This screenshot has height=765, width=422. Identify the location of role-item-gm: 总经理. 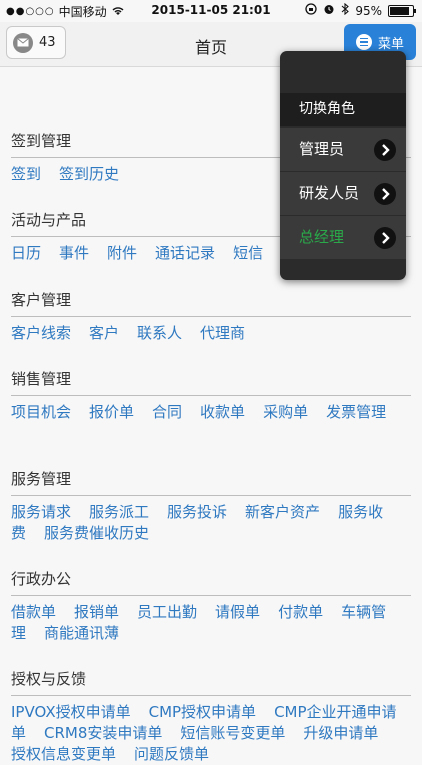
(343, 237).